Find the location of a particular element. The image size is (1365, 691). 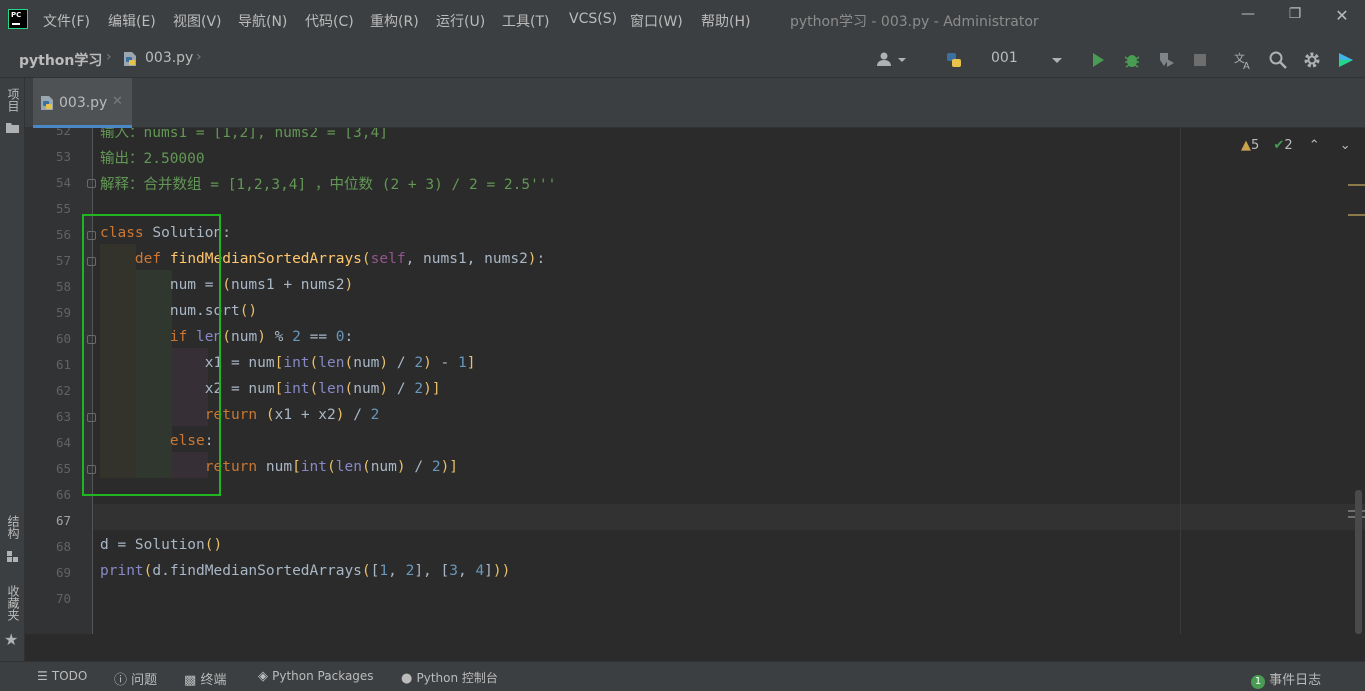

tab-label: 003.py is located at coordinates (83, 103).